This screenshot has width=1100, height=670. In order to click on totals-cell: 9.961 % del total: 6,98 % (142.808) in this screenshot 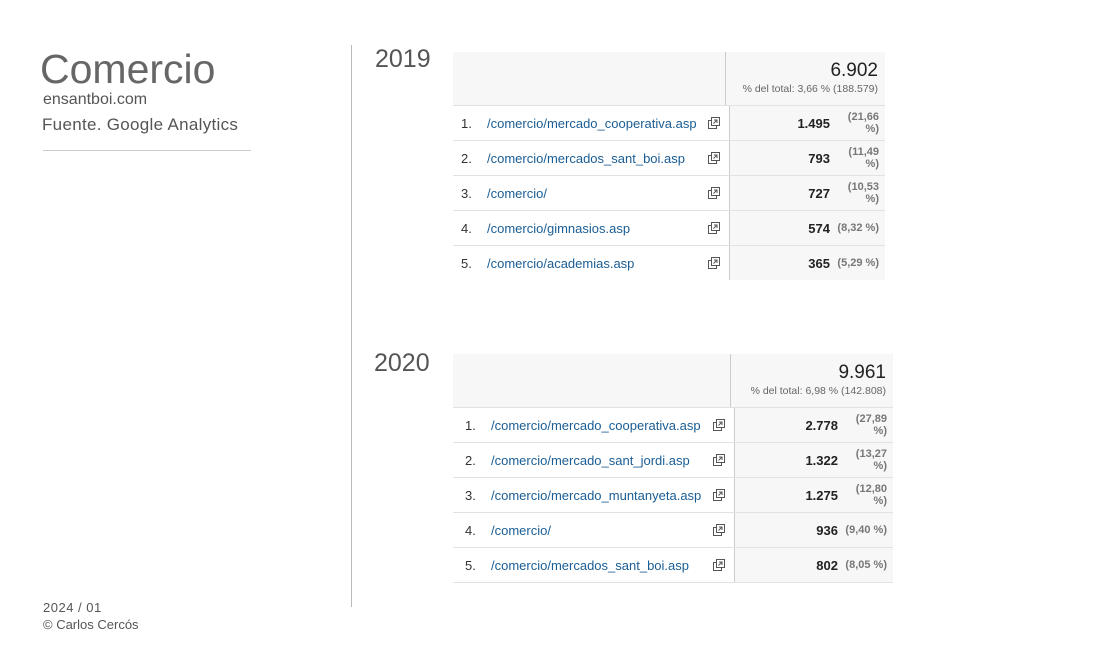, I will do `click(812, 380)`.